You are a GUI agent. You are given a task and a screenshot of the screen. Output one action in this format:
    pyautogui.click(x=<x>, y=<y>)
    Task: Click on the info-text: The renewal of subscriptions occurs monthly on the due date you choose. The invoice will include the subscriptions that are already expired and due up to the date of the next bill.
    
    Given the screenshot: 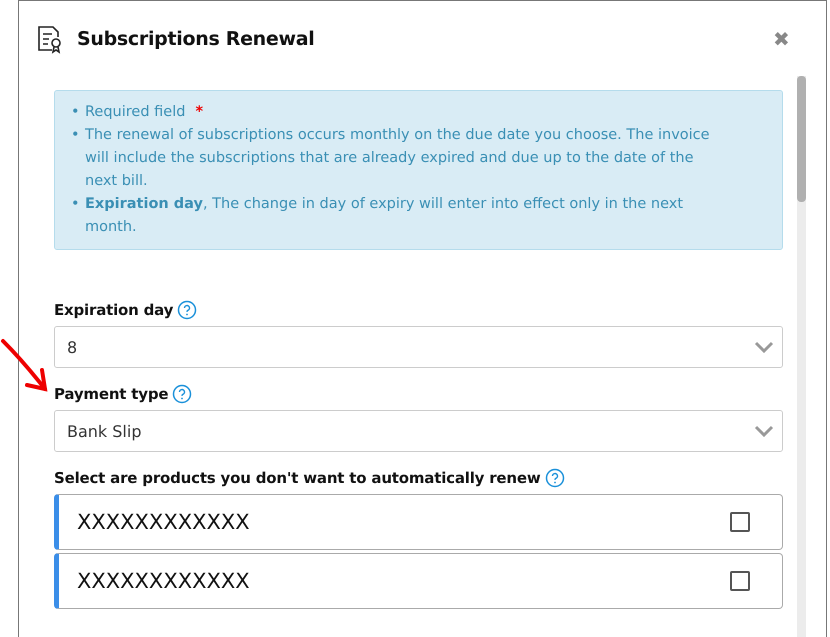 What is the action you would take?
    pyautogui.click(x=398, y=158)
    